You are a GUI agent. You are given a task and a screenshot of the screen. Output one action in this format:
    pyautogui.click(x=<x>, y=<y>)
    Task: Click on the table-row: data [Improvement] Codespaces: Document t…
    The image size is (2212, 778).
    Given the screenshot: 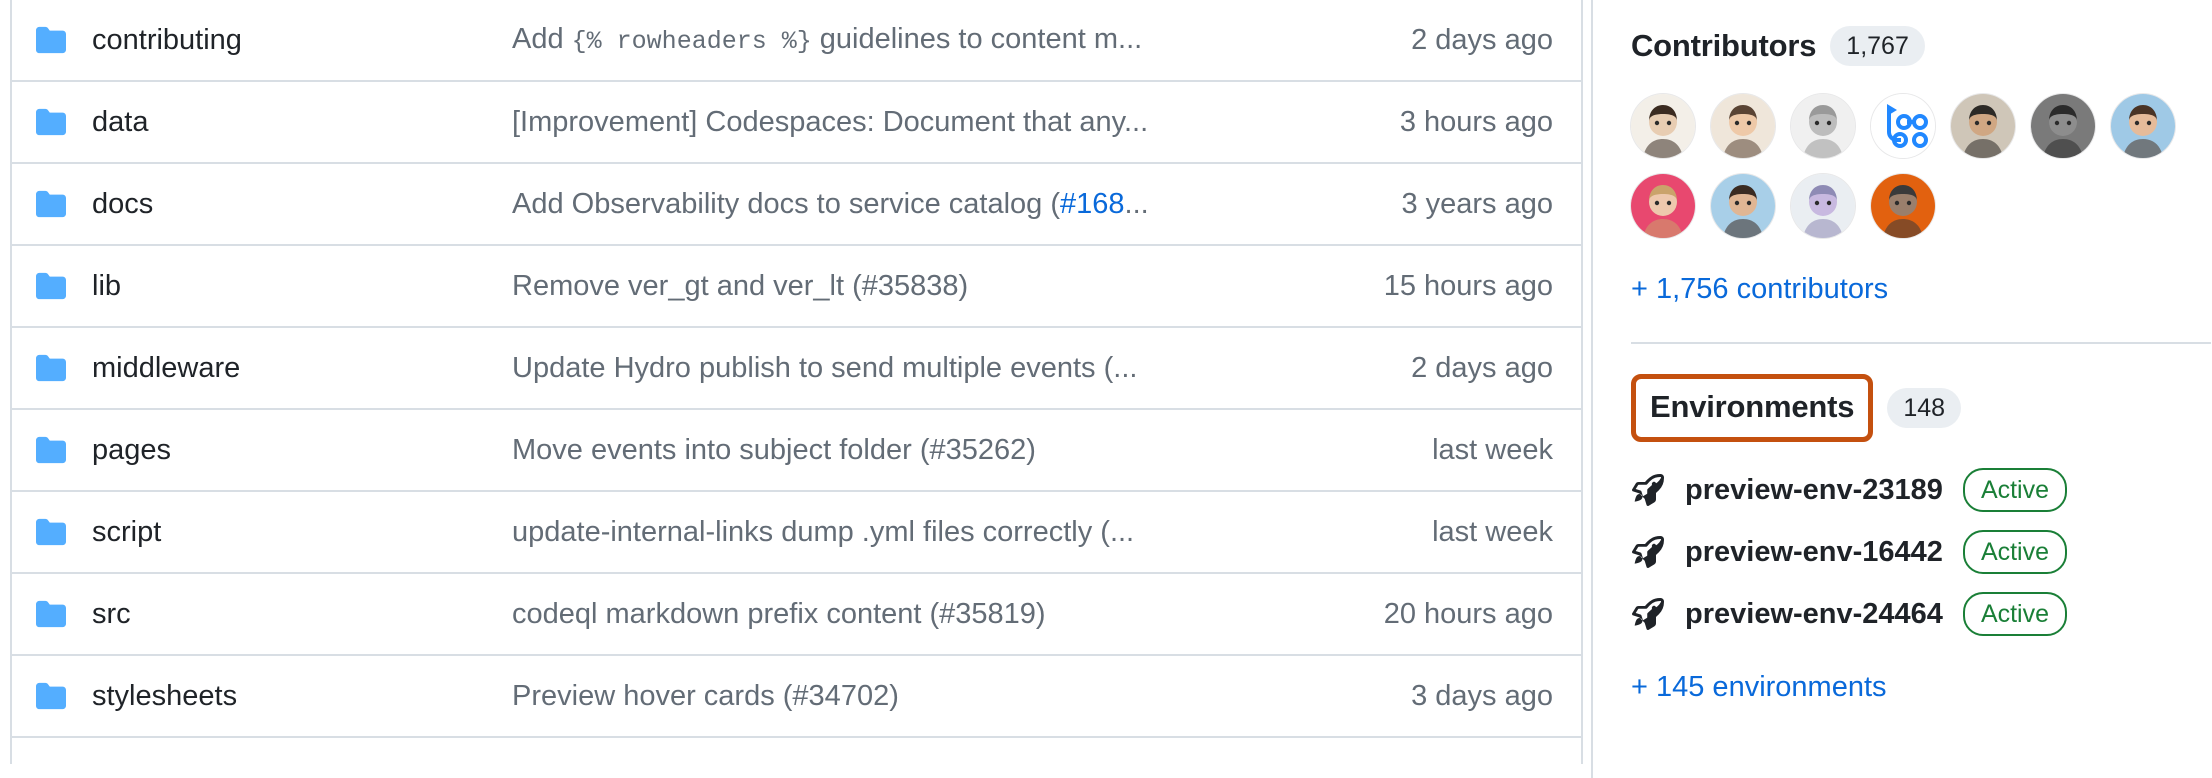 What is the action you would take?
    pyautogui.click(x=796, y=121)
    